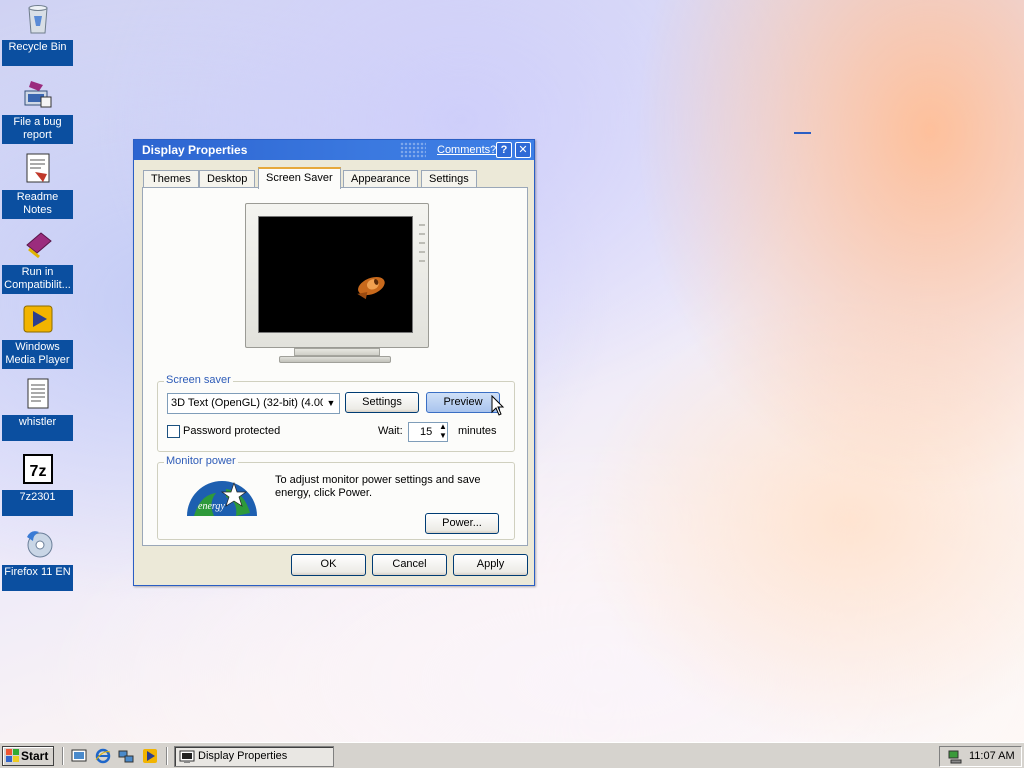 This screenshot has width=1024, height=768. I want to click on mouse-cursor-icon, so click(498, 405).